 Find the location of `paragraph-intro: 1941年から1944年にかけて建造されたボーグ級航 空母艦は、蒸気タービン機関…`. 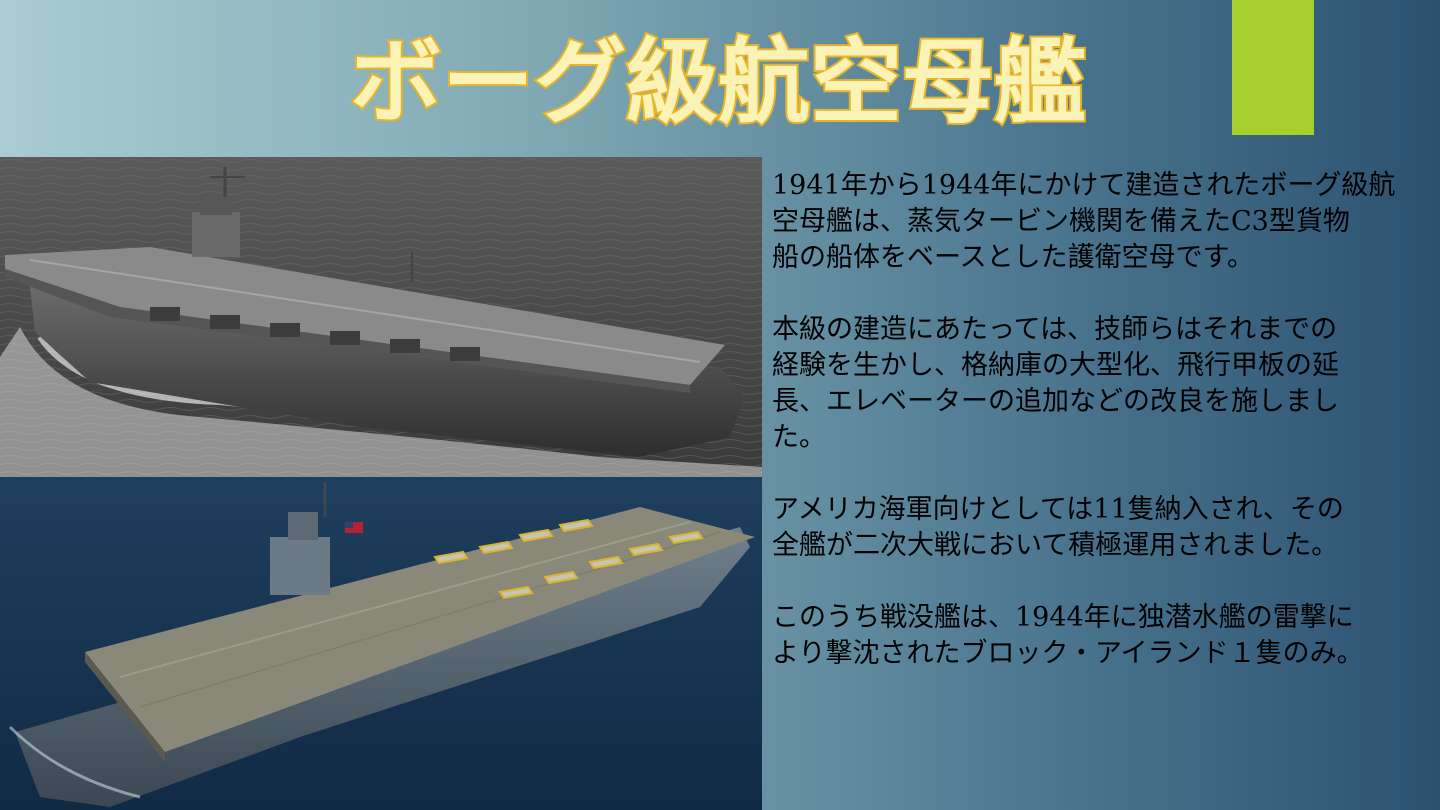

paragraph-intro: 1941年から1944年にかけて建造されたボーグ級航 空母艦は、蒸気タービン機関… is located at coordinates (1084, 221).